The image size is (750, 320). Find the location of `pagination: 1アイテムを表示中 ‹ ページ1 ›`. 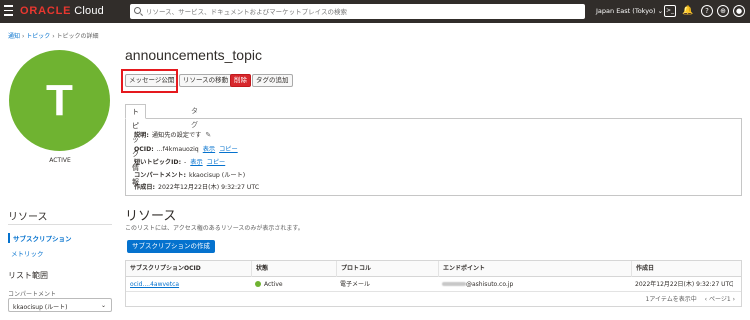

pagination: 1アイテムを表示中 ‹ ページ1 › is located at coordinates (690, 298).